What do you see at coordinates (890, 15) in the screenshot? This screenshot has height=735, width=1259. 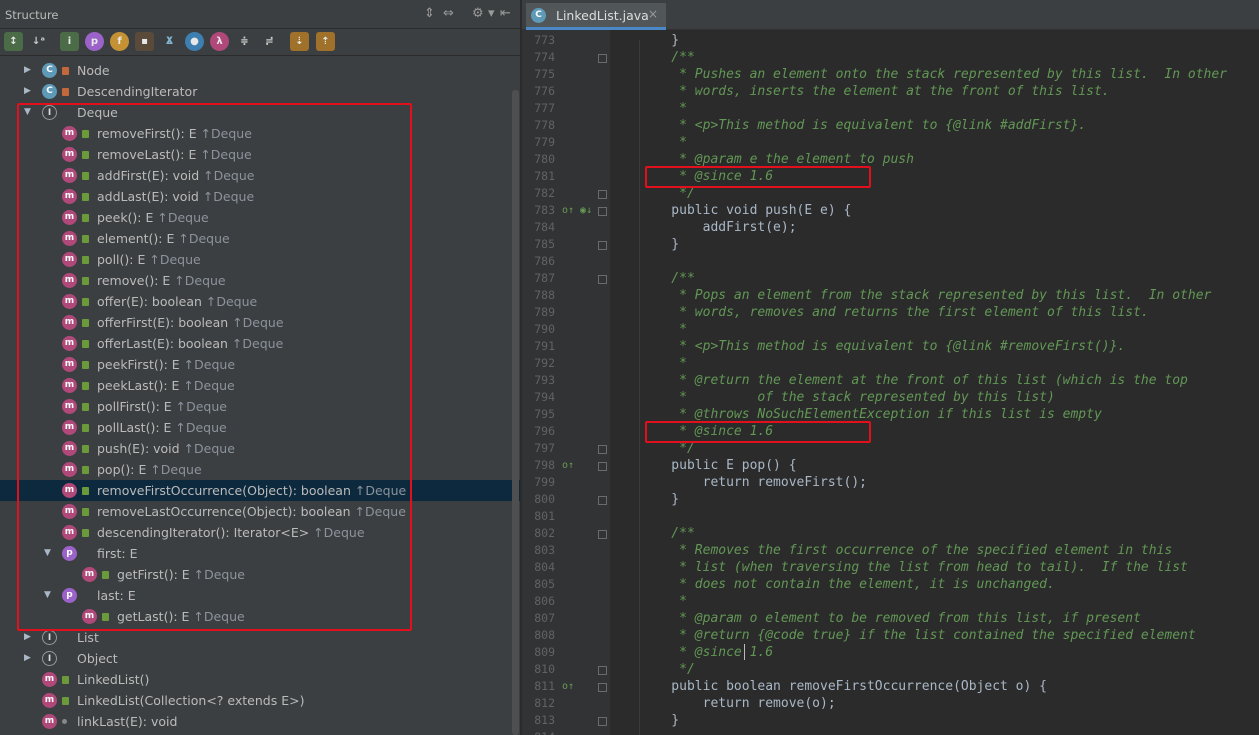 I see `editor-tab-bar: C LinkedList.java ×` at bounding box center [890, 15].